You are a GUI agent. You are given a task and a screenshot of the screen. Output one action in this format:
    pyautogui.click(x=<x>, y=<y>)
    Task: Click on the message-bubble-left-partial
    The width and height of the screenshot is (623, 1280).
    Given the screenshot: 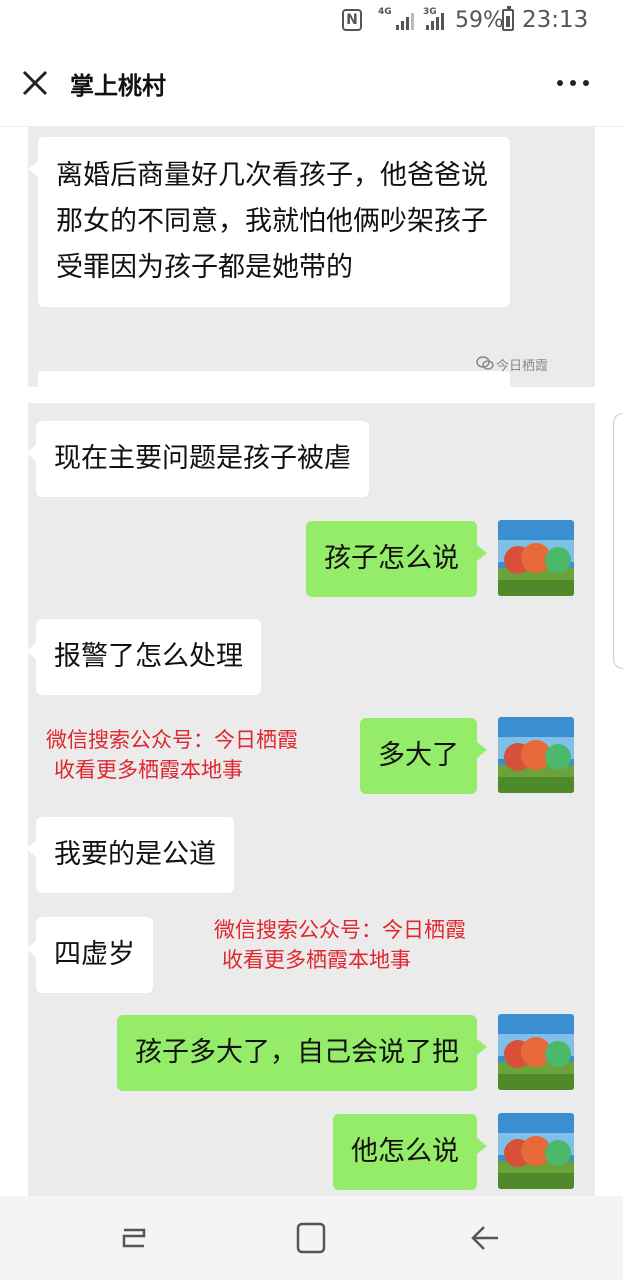 What is the action you would take?
    pyautogui.click(x=269, y=391)
    